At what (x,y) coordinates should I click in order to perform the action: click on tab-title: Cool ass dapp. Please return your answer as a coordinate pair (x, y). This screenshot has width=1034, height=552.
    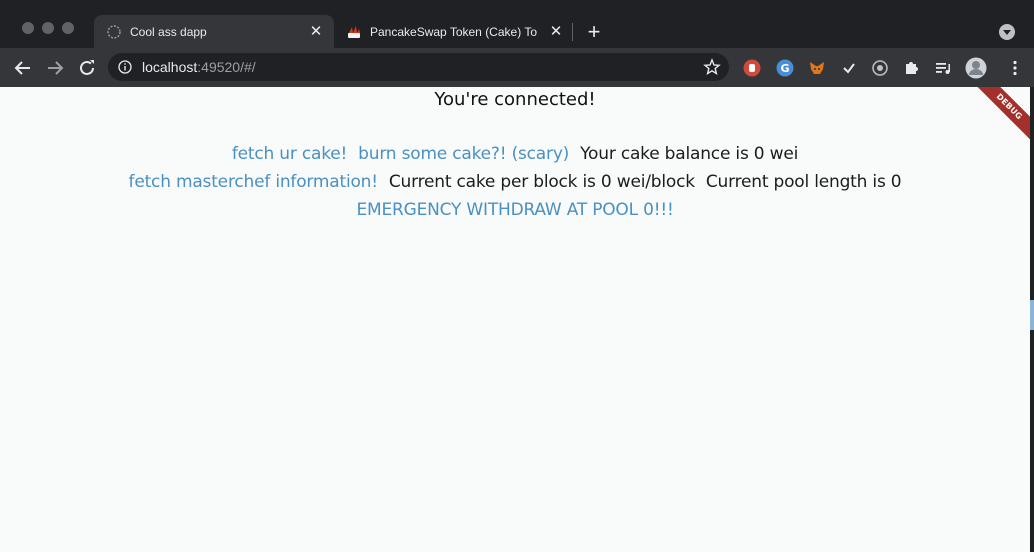
    Looking at the image, I should click on (168, 31).